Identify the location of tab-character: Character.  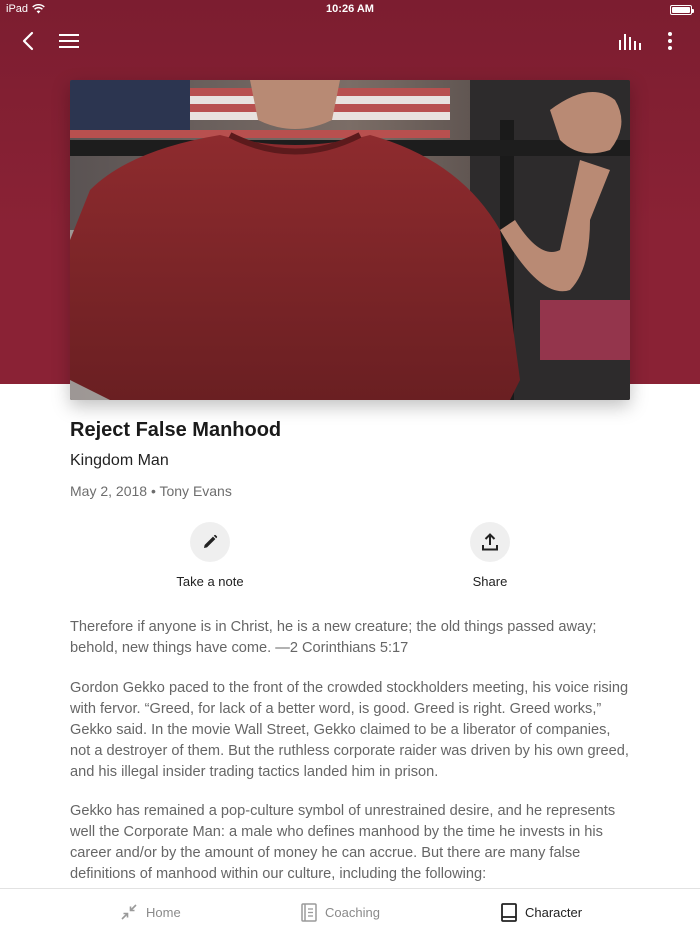
(541, 911).